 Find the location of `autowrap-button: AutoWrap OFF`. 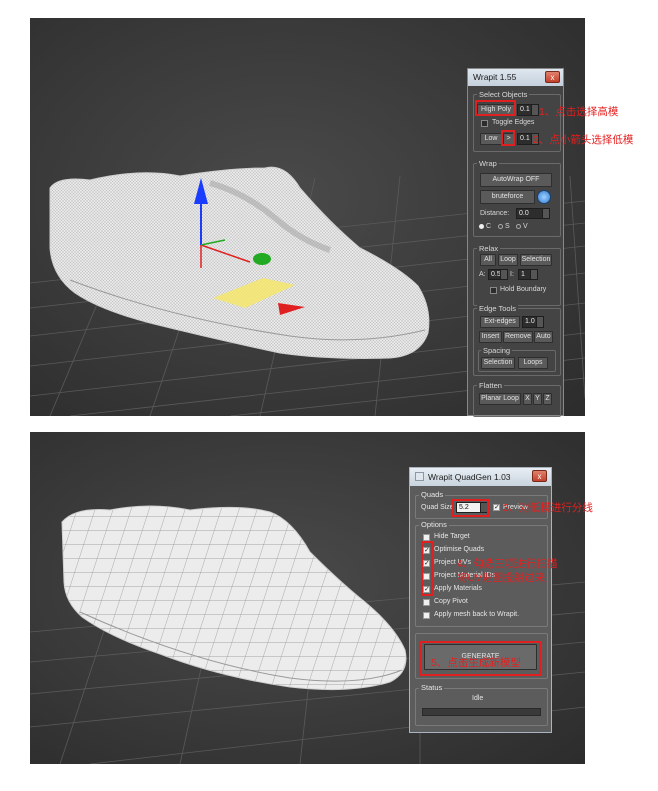

autowrap-button: AutoWrap OFF is located at coordinates (516, 180).